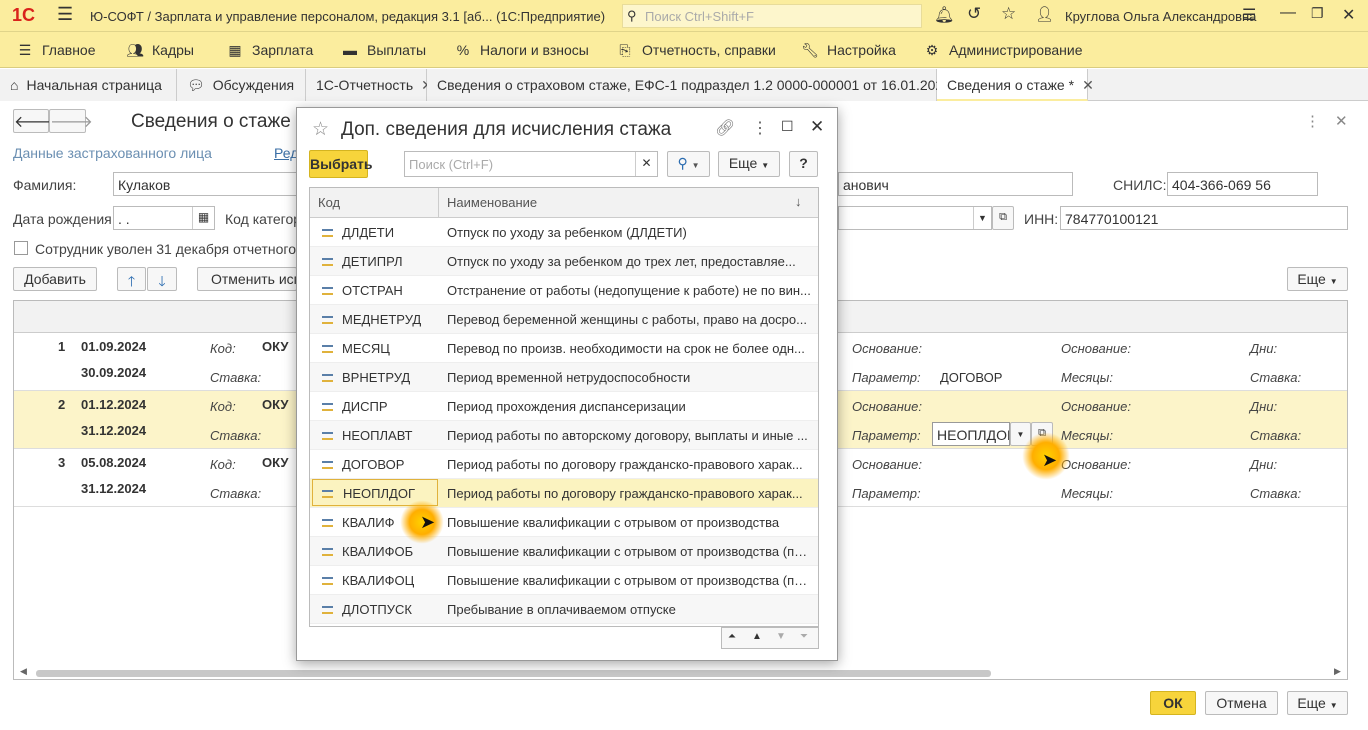 The width and height of the screenshot is (1368, 730). I want to click on item-code: ДОГОВОР, so click(373, 464).